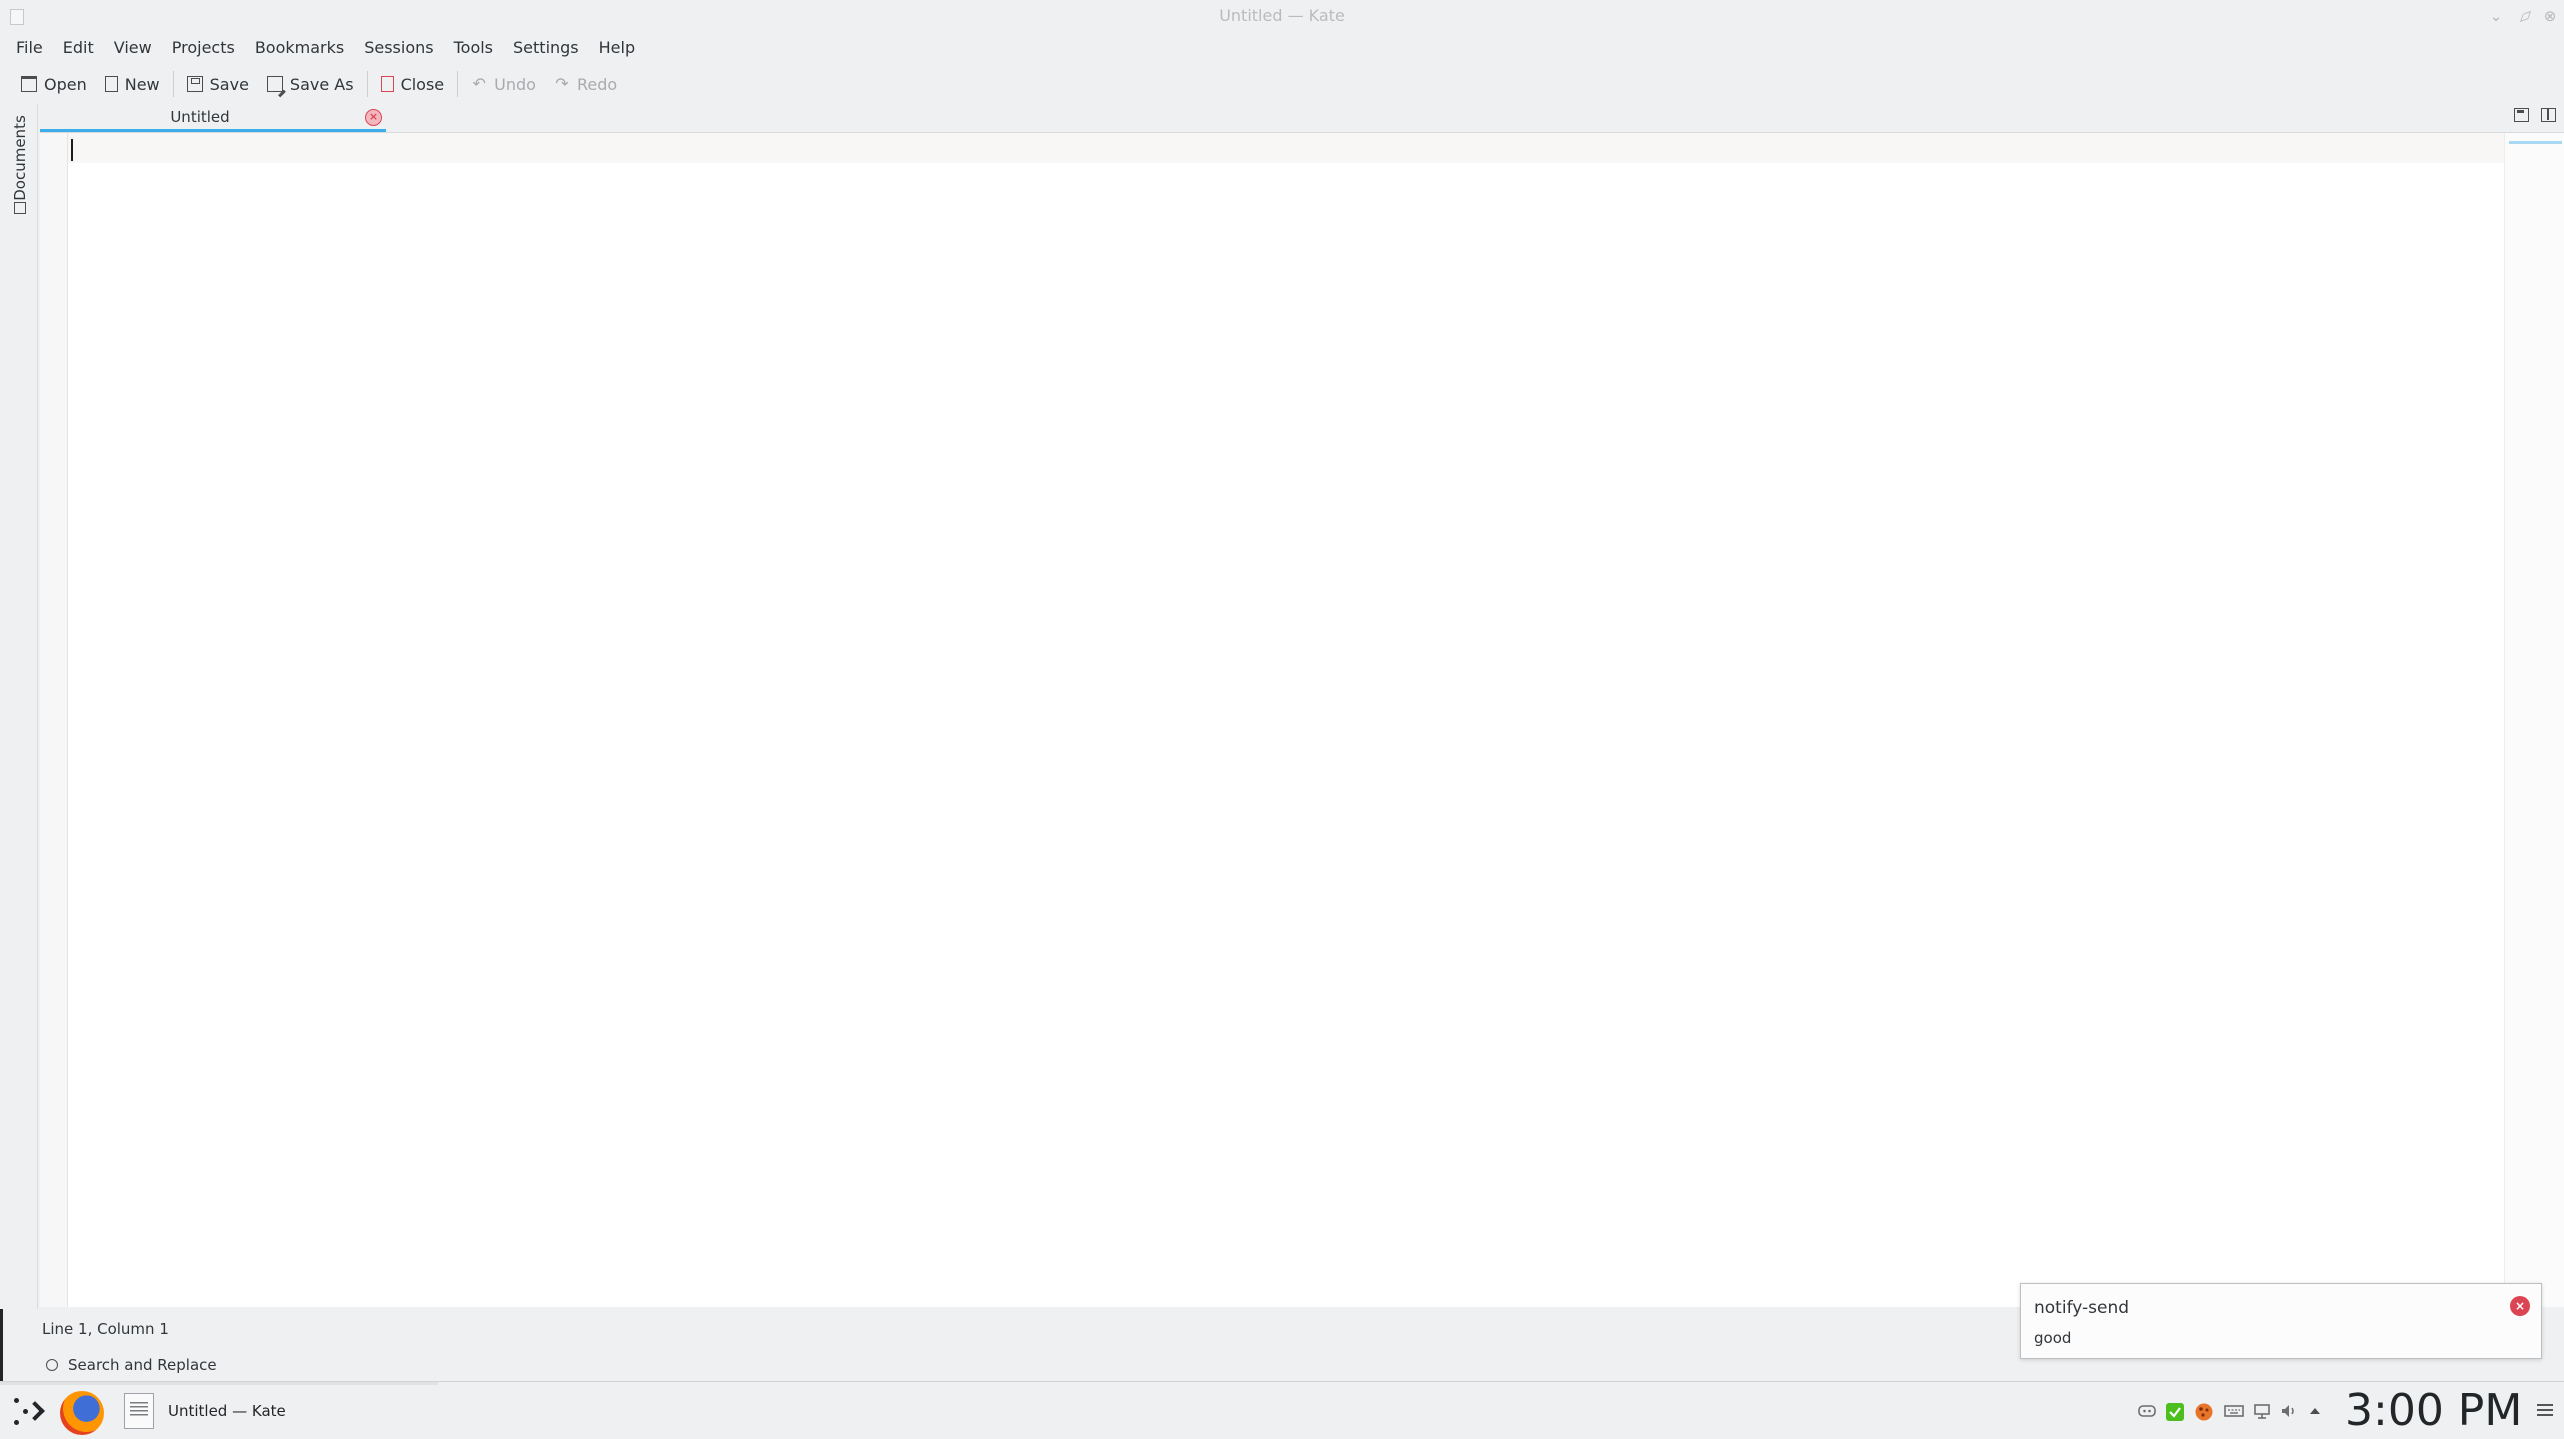 Image resolution: width=2564 pixels, height=1439 pixels. I want to click on new-icon, so click(111, 84).